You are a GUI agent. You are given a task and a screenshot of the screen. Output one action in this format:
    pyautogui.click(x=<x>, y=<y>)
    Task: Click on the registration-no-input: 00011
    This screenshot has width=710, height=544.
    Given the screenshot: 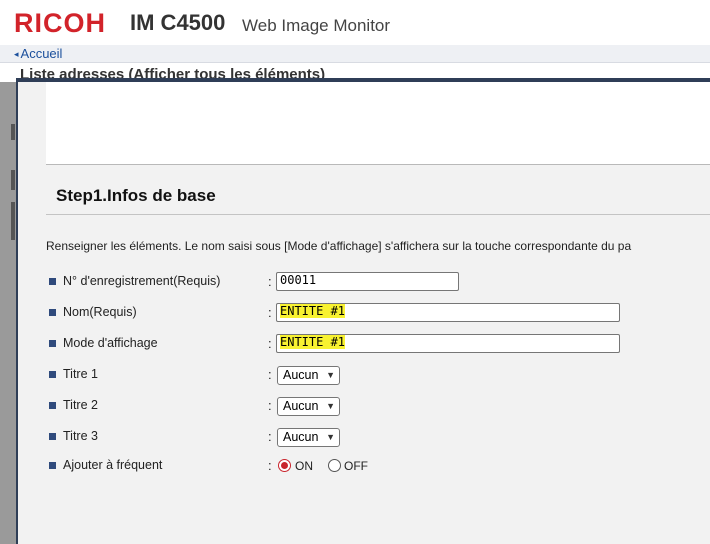 What is the action you would take?
    pyautogui.click(x=367, y=281)
    